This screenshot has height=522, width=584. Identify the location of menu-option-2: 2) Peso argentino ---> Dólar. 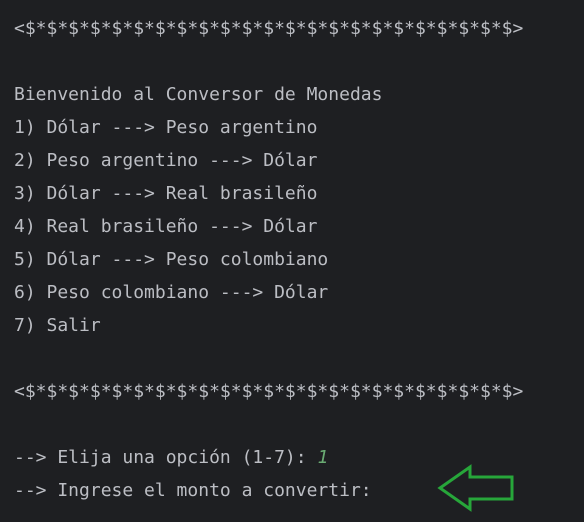
(166, 160).